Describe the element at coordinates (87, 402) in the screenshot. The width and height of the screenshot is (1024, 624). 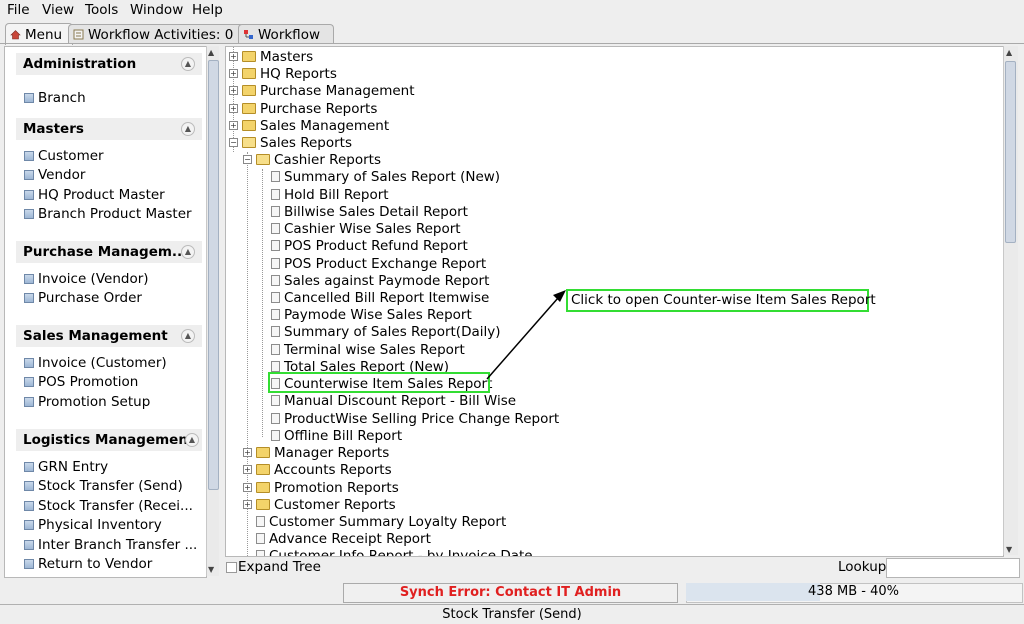
I see `sidebar-item-promotion-setup: Promotion Setup` at that location.